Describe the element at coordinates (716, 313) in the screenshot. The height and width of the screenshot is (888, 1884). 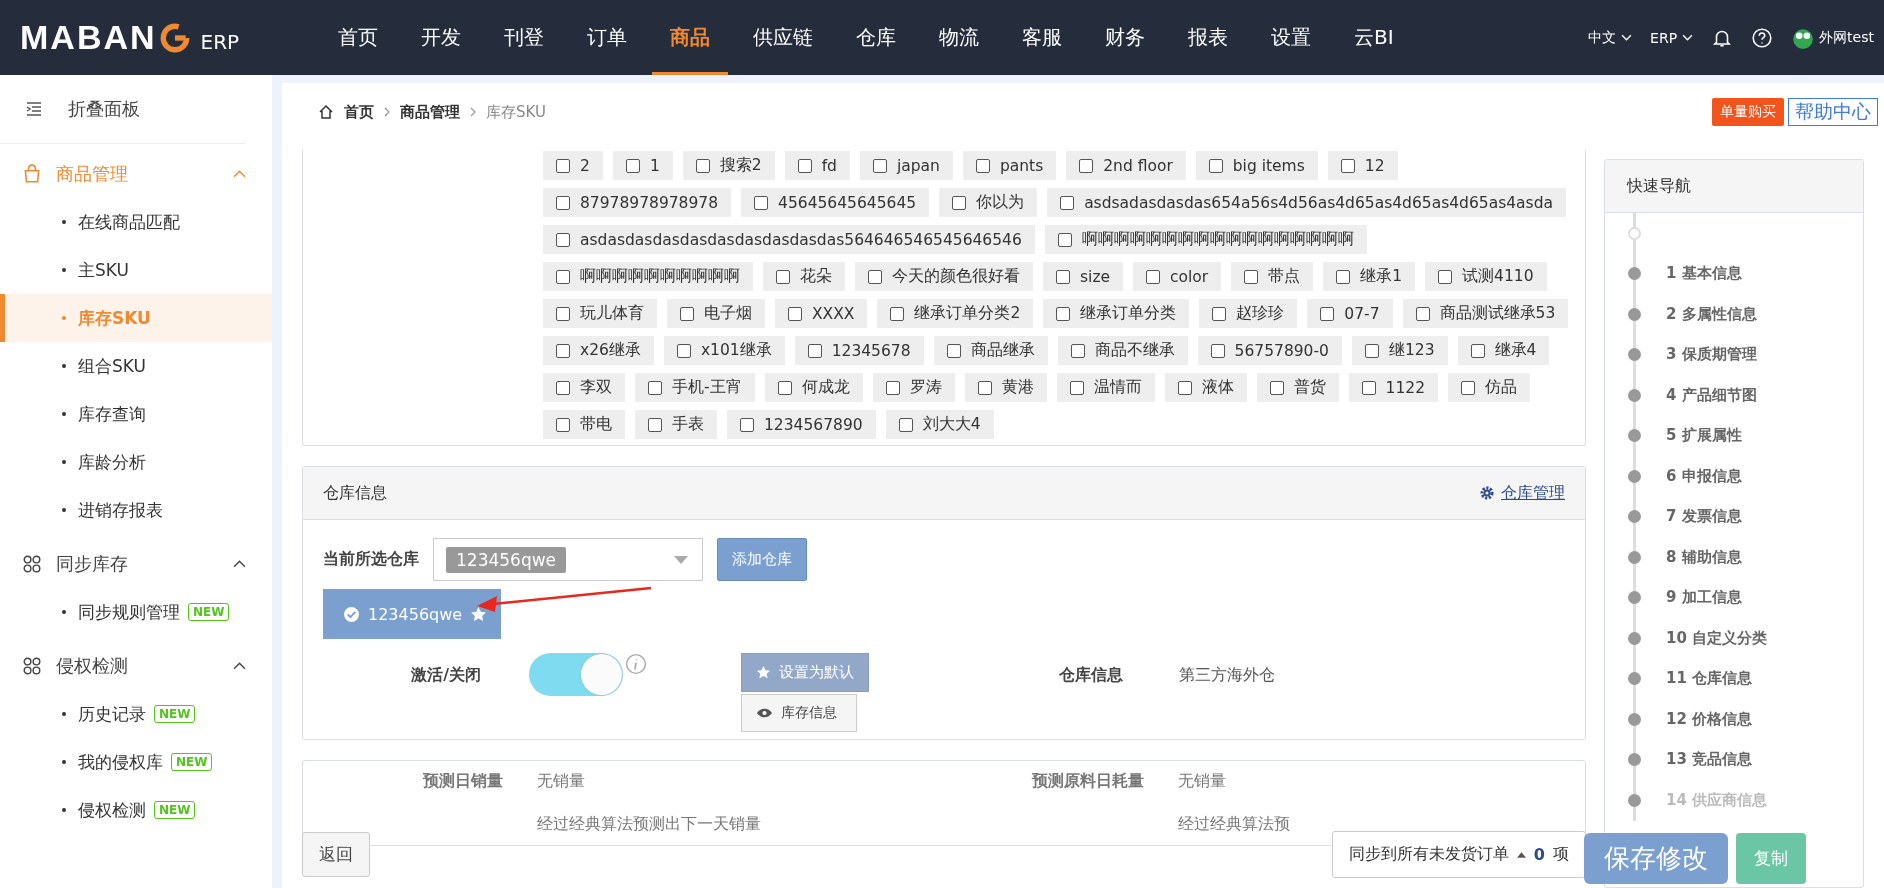
I see `tag-checkbox: 电子烟` at that location.